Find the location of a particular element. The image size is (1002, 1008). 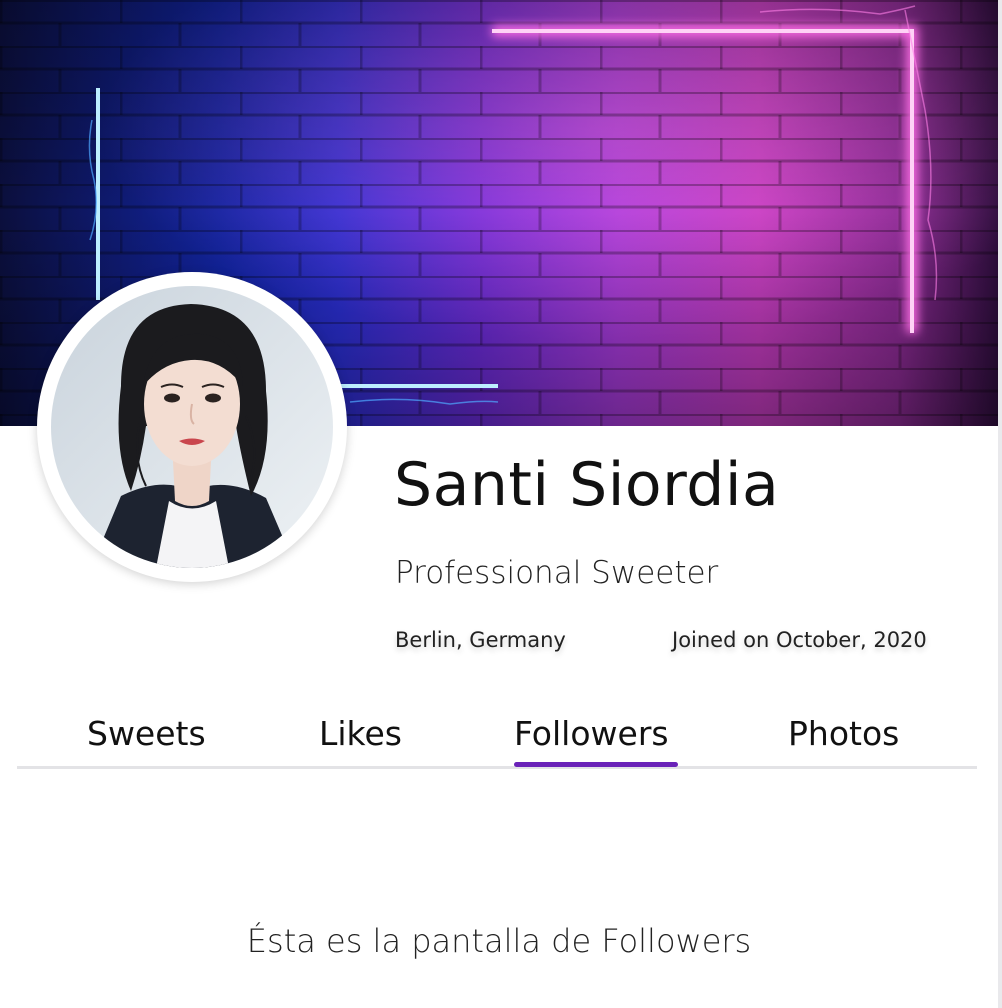

tab-likes: Likes is located at coordinates (360, 733).